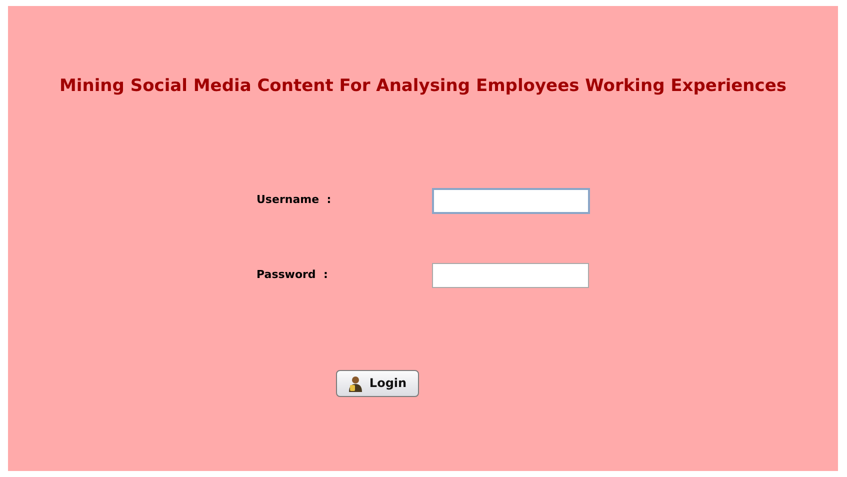 This screenshot has height=477, width=847. I want to click on field-label: Password :, so click(292, 274).